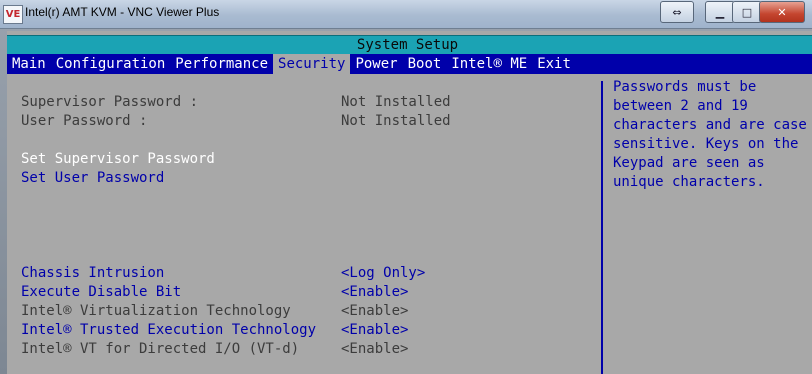  I want to click on user-password-label: User Password :, so click(84, 121).